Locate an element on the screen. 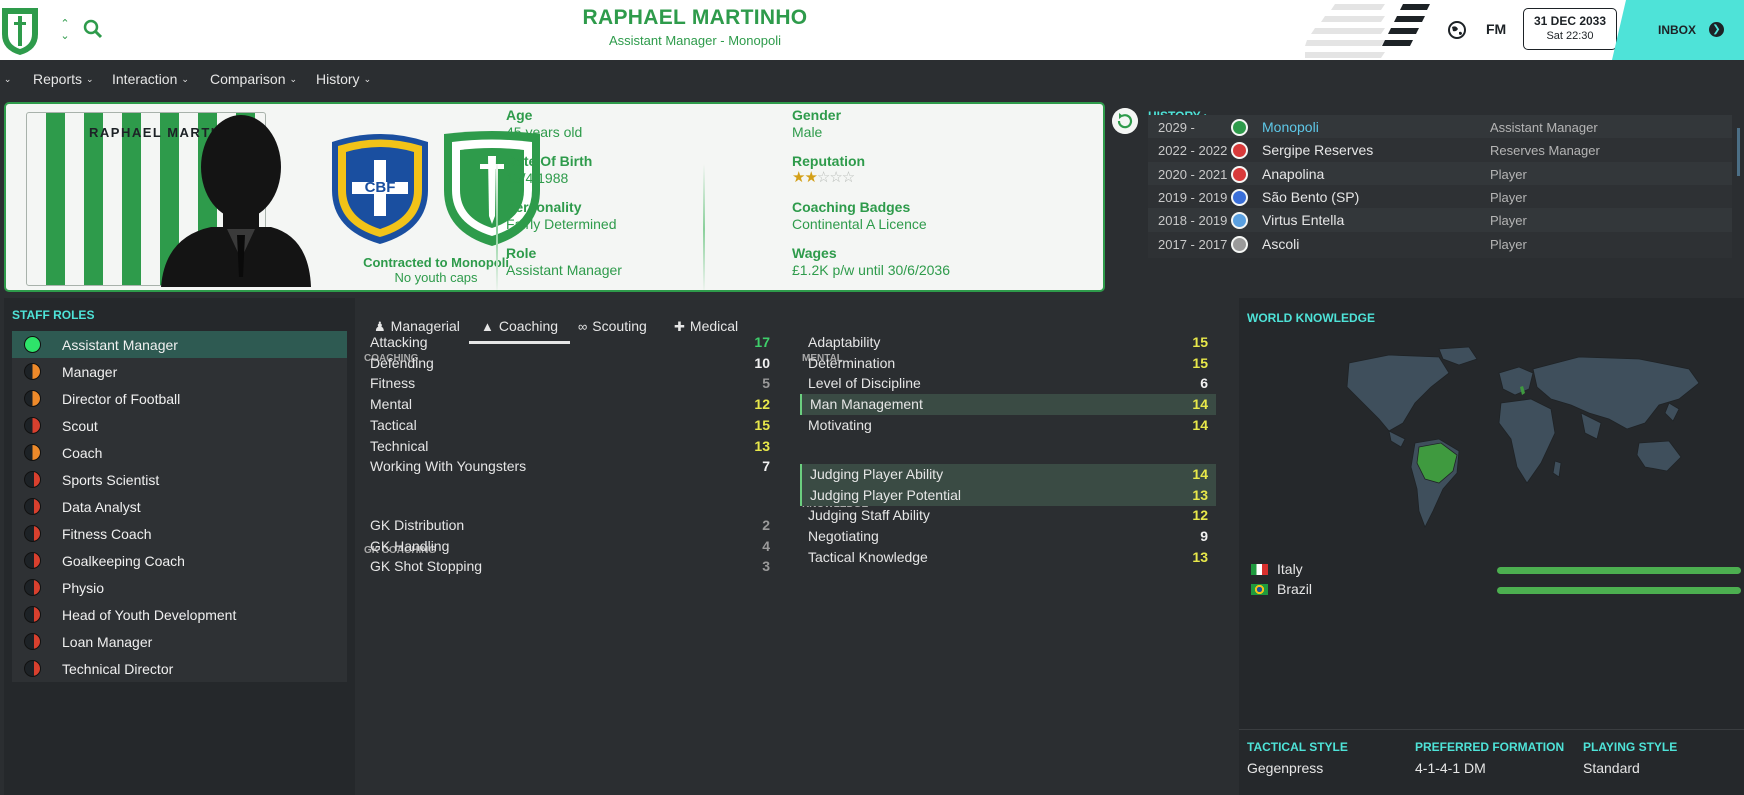 Image resolution: width=1744 pixels, height=795 pixels. staff-role-label: Director of Football is located at coordinates (121, 399).